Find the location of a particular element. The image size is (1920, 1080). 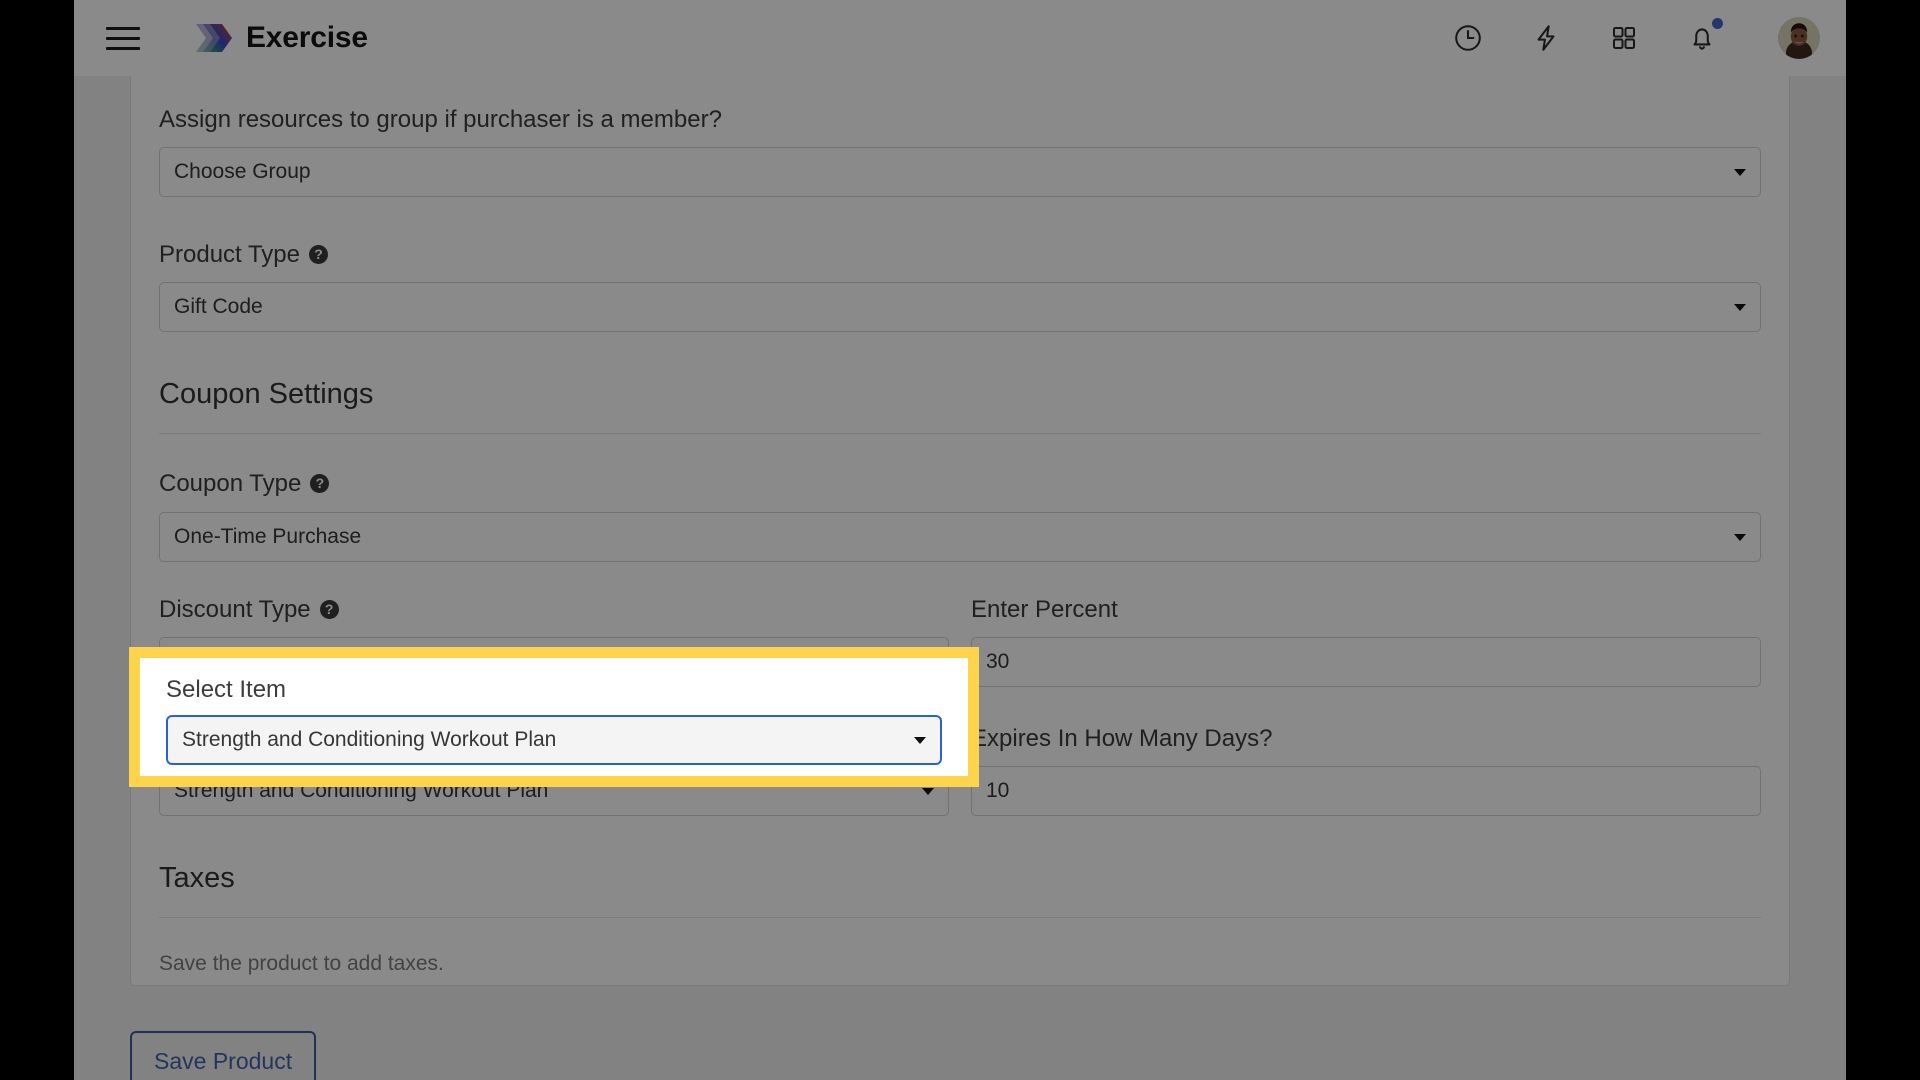

coupon-settings-title: Coupon Settings is located at coordinates (266, 394).